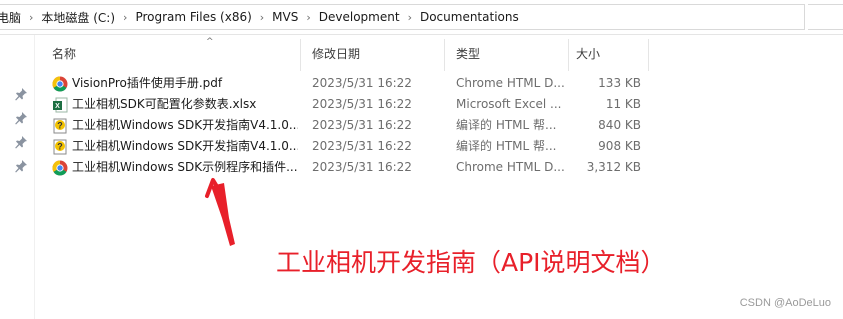 The image size is (843, 319). Describe the element at coordinates (623, 104) in the screenshot. I see `file-size: 11 KB` at that location.